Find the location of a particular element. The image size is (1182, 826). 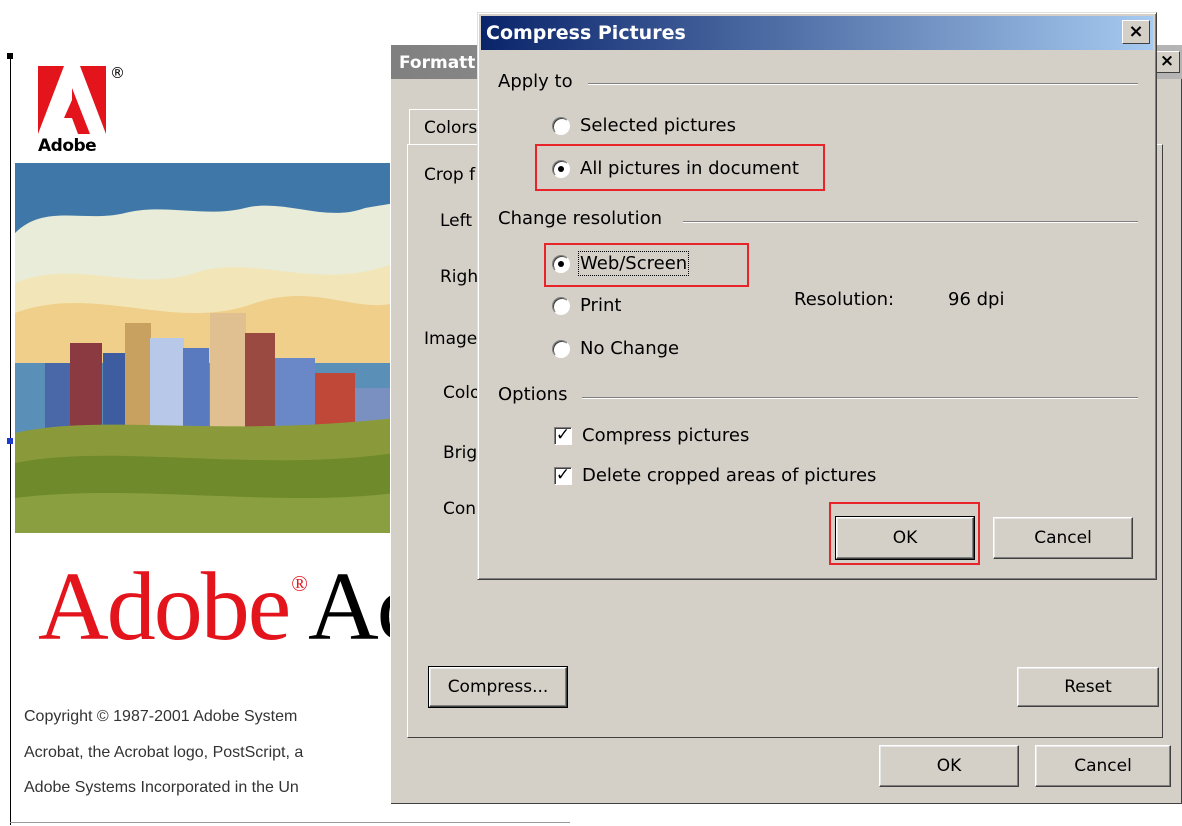

checkbox-label: Delete cropped areas of pictures is located at coordinates (729, 475).